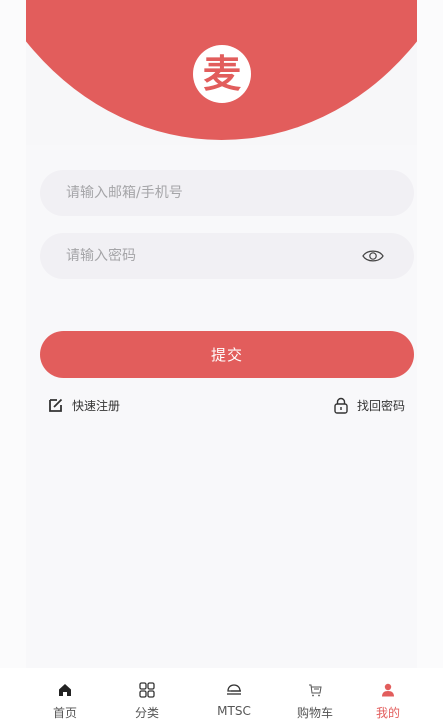  I want to click on user-icon, so click(388, 690).